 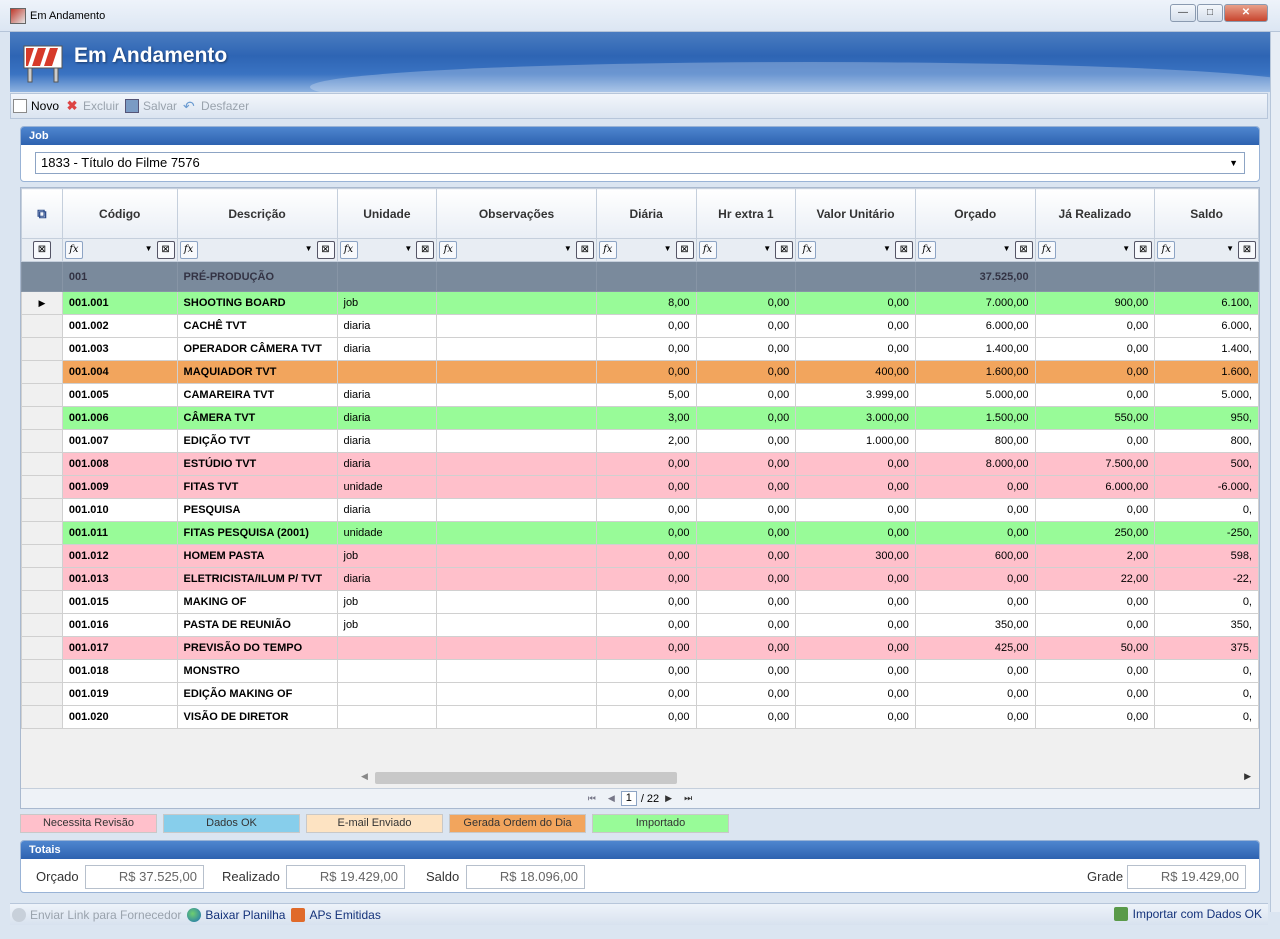 I want to click on first-page-icon: ⏮, so click(x=592, y=798).